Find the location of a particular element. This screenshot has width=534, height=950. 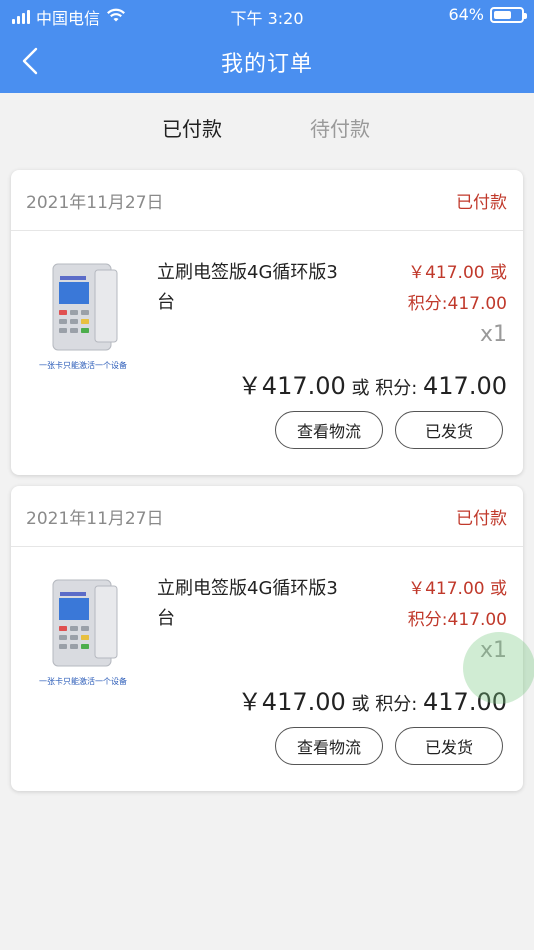

status-bar: 中国电信 下午 3:20 64% is located at coordinates (267, 15).